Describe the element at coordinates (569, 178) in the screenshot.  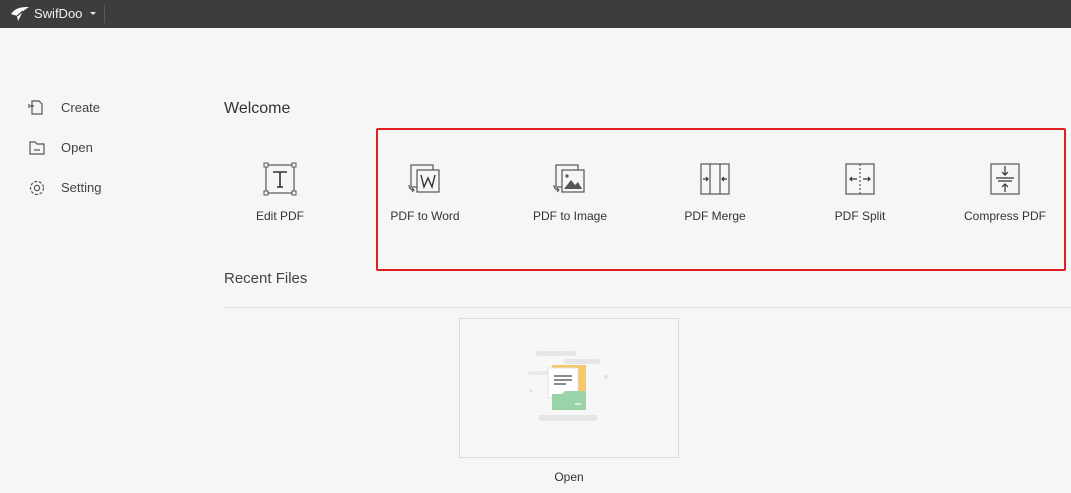
I see `pdf-to-image-icon` at that location.